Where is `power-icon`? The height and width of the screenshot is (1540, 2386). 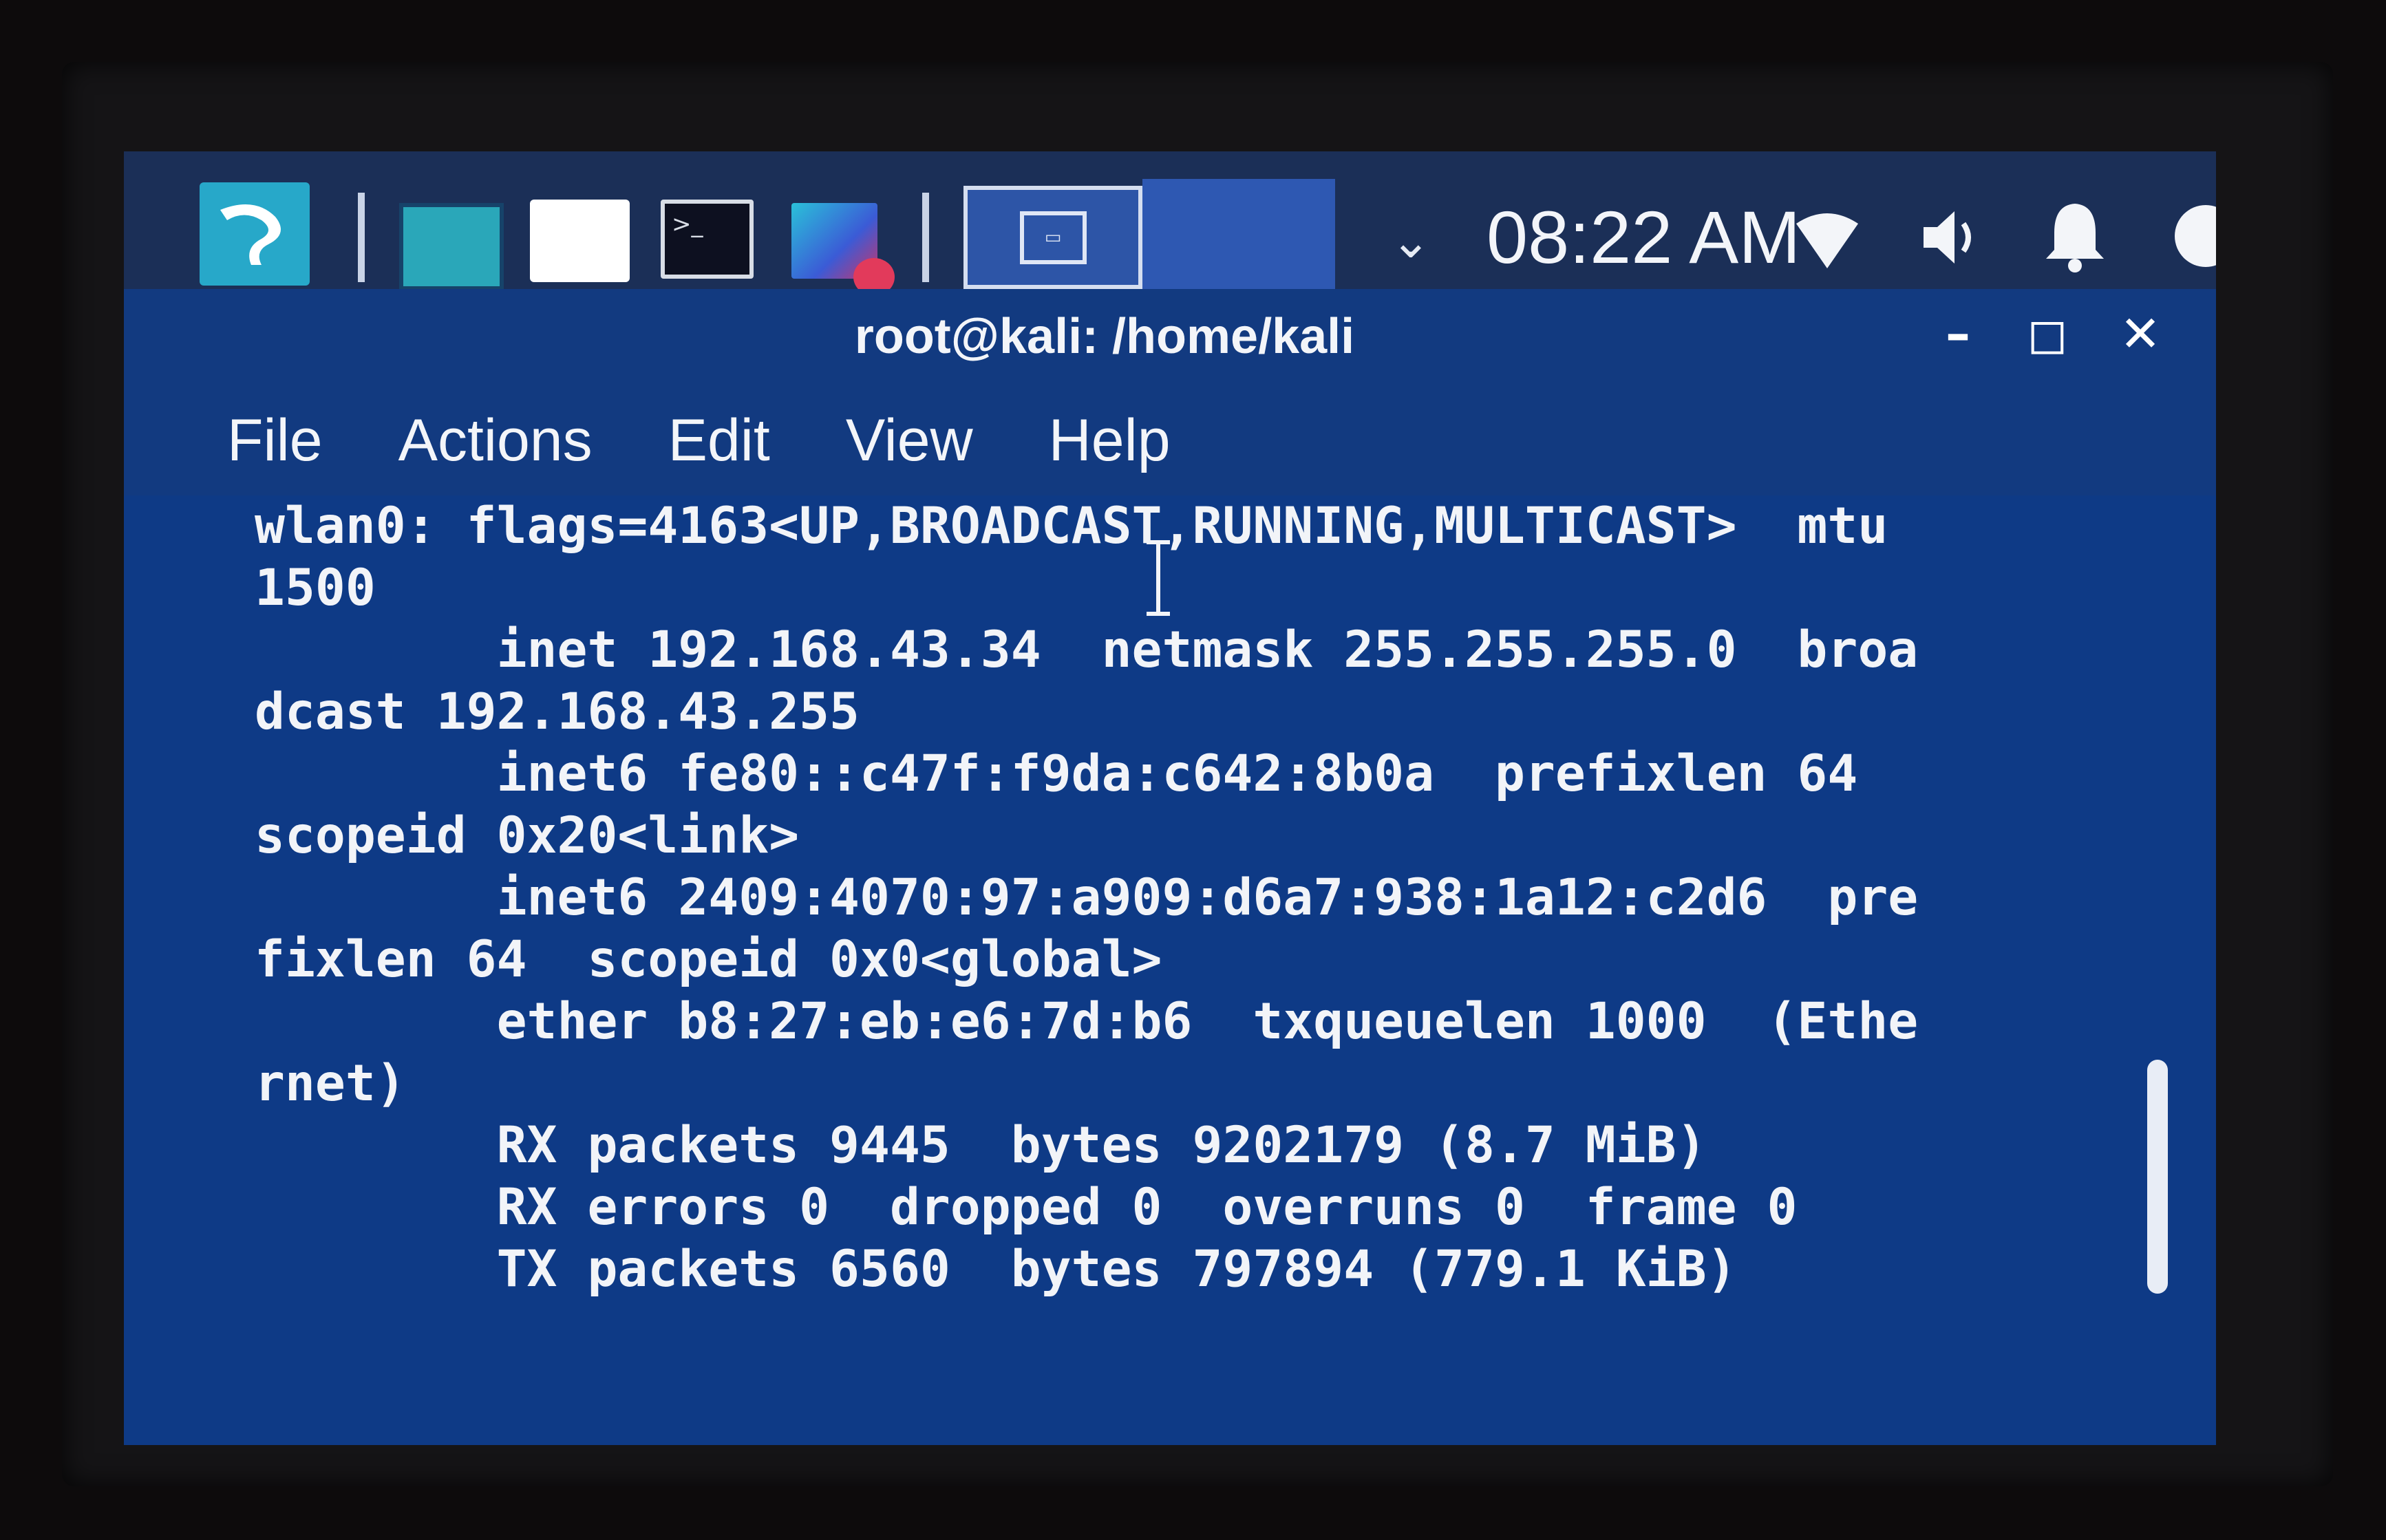
power-icon is located at coordinates (2188, 235).